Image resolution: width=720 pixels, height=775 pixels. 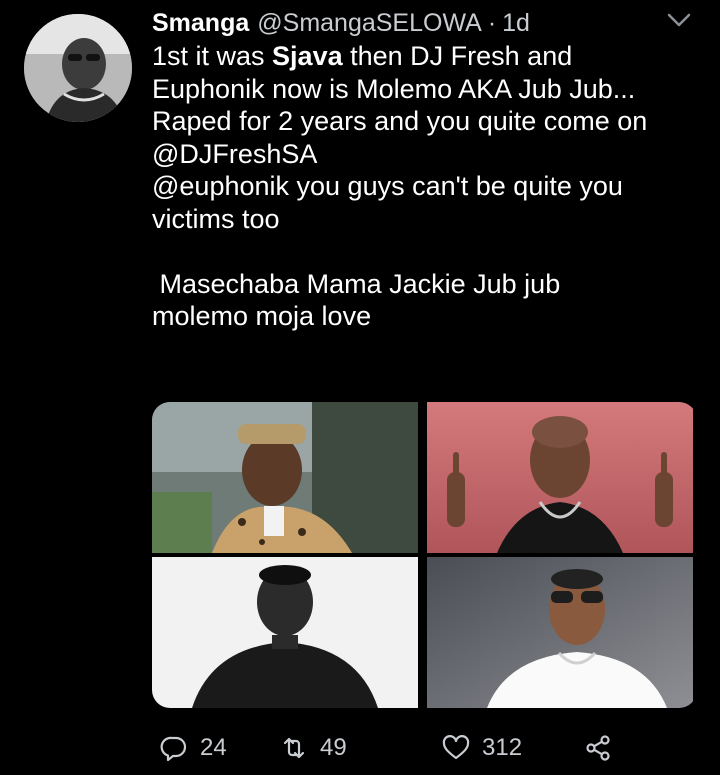 I want to click on text-segment: then DJ Fresh and, so click(x=457, y=56).